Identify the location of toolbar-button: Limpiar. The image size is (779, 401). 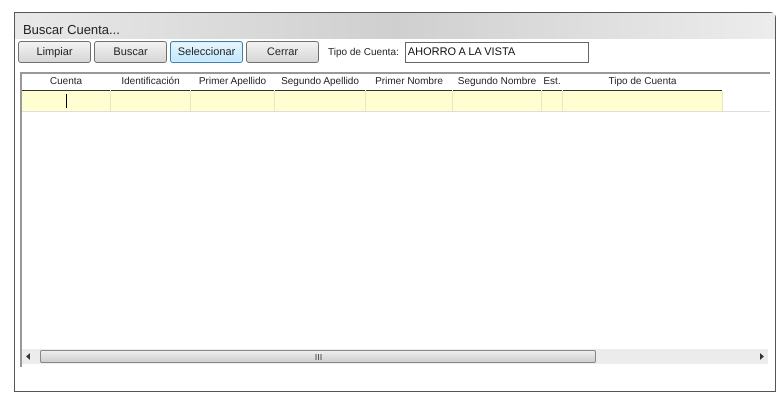
(54, 52).